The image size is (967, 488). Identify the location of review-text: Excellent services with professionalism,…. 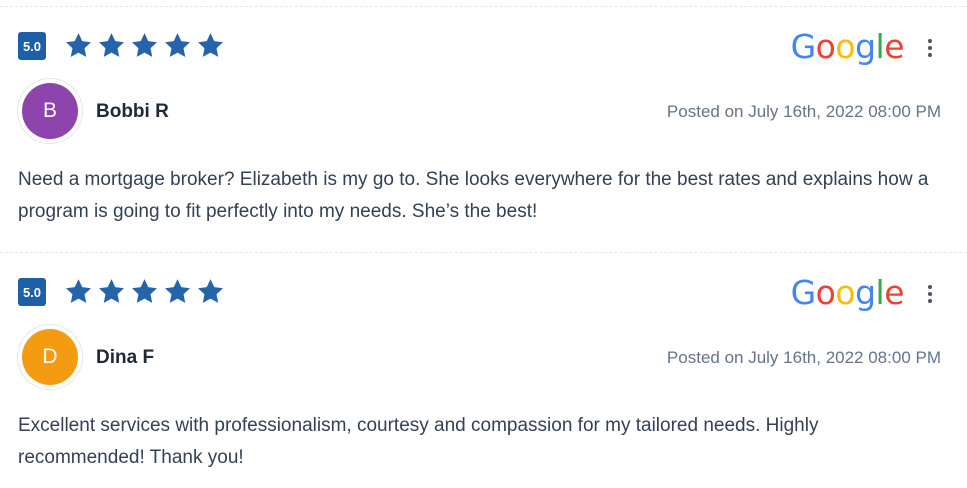
(418, 441).